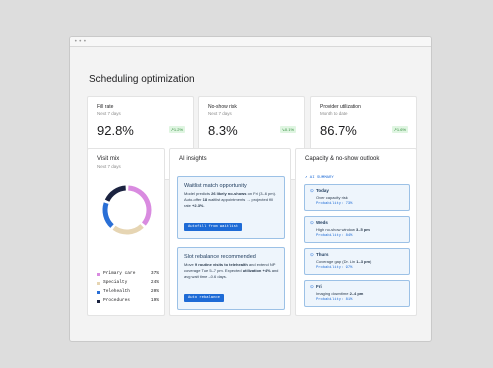  Describe the element at coordinates (322, 190) in the screenshot. I see `day-name: Today` at that location.